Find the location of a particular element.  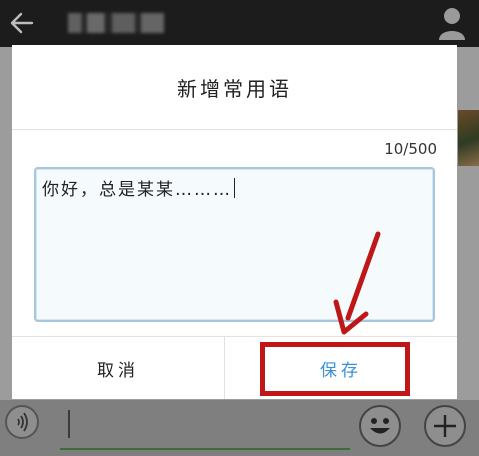

blurred-contact-name is located at coordinates (116, 23).